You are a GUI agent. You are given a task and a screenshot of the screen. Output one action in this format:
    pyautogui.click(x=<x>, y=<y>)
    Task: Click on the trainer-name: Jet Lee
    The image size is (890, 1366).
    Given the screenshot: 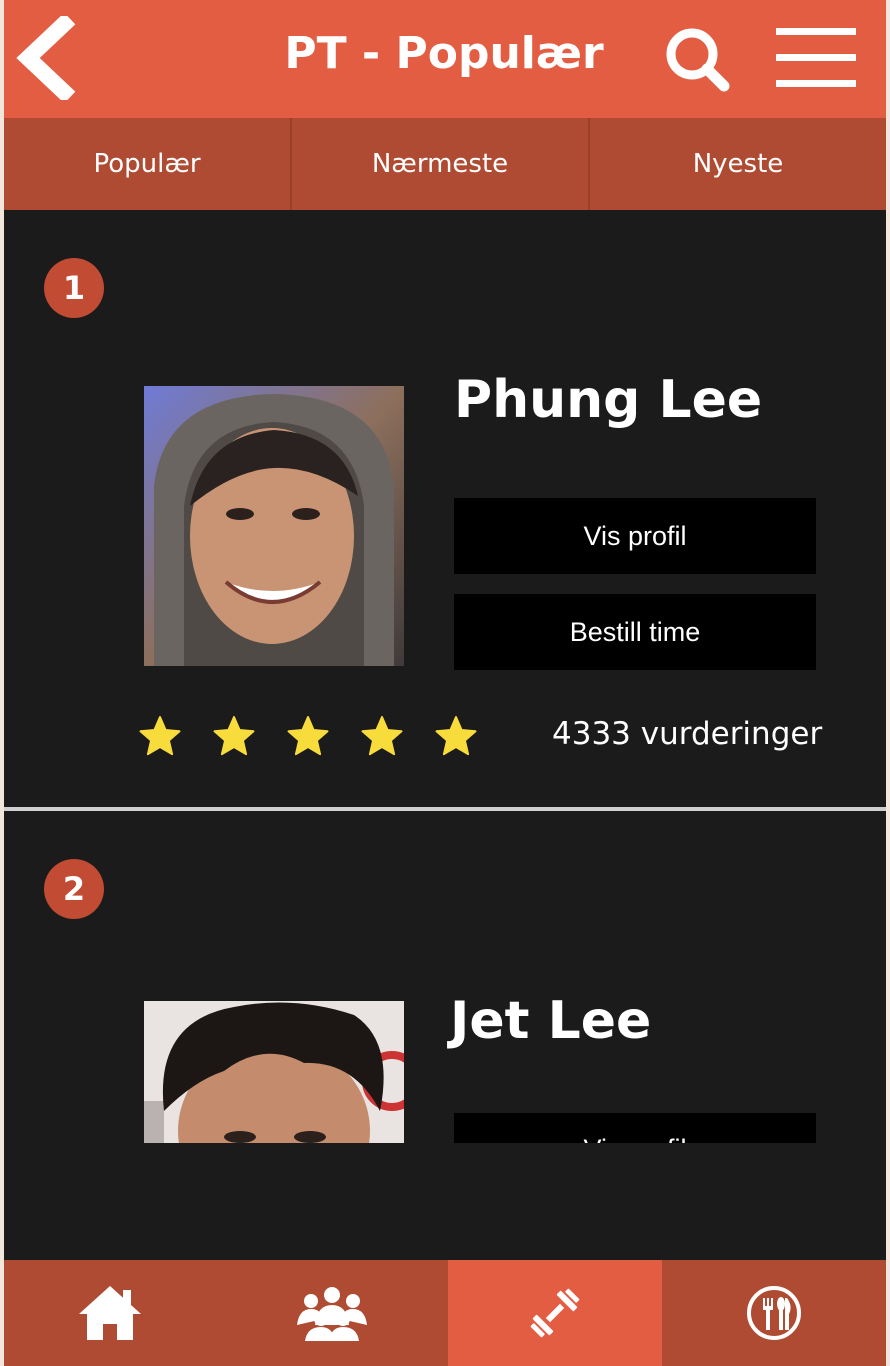 What is the action you would take?
    pyautogui.click(x=551, y=1021)
    